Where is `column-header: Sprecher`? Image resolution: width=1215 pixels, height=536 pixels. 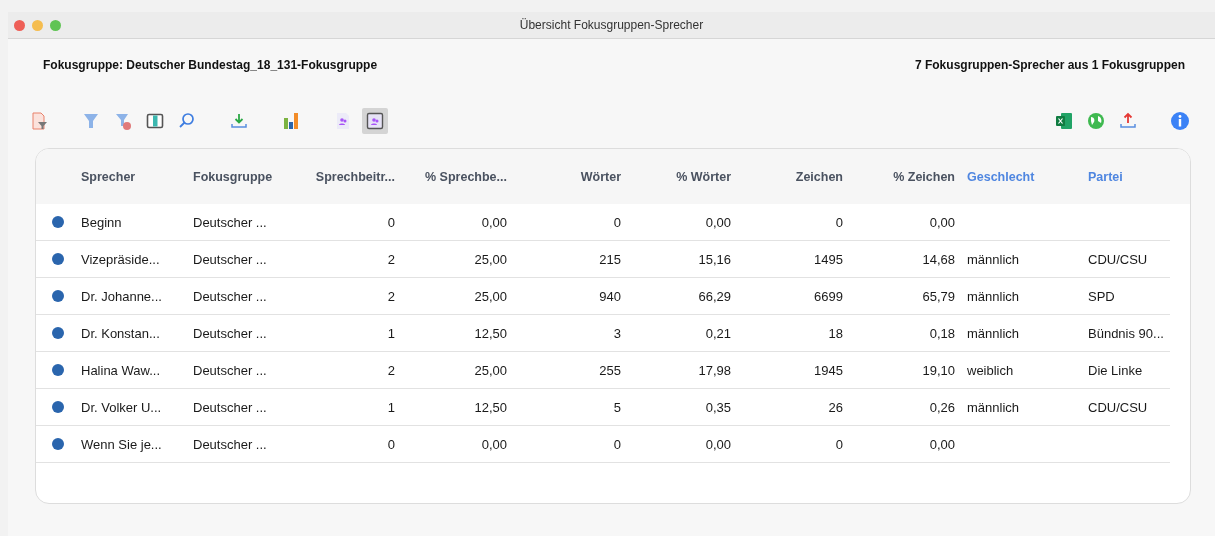 column-header: Sprecher is located at coordinates (131, 176).